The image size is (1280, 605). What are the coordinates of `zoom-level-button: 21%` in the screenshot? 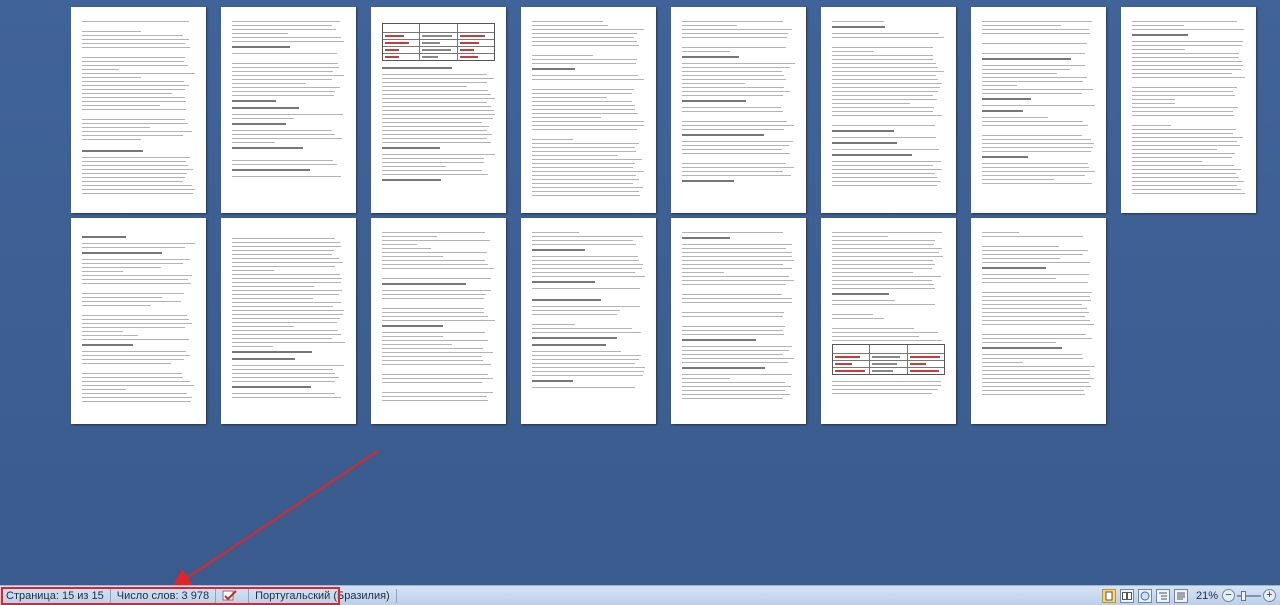 It's located at (1207, 596).